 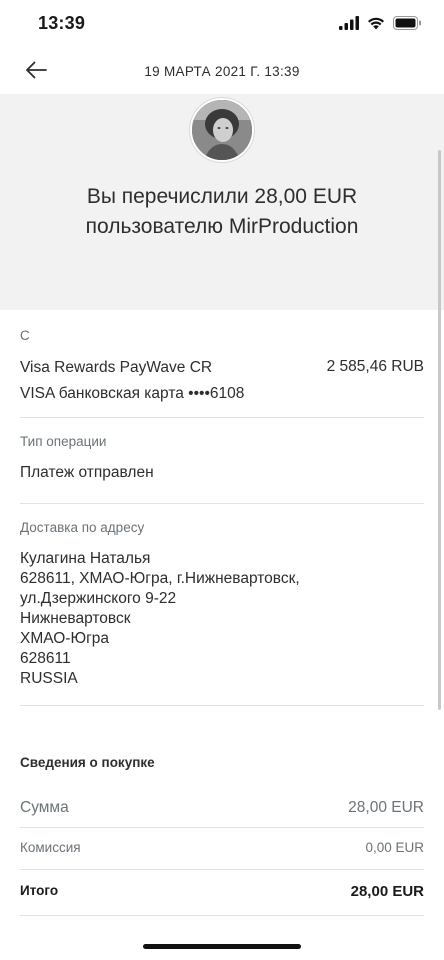 I want to click on headline-line-2: пользователю MirProduction, so click(x=222, y=226).